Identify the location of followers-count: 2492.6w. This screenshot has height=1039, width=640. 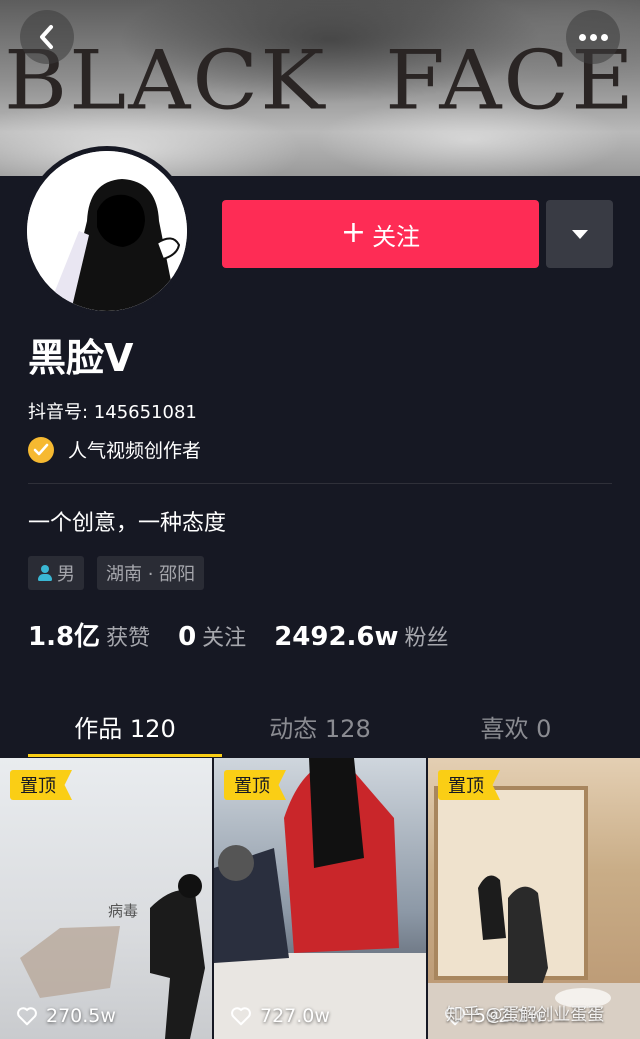
(336, 637).